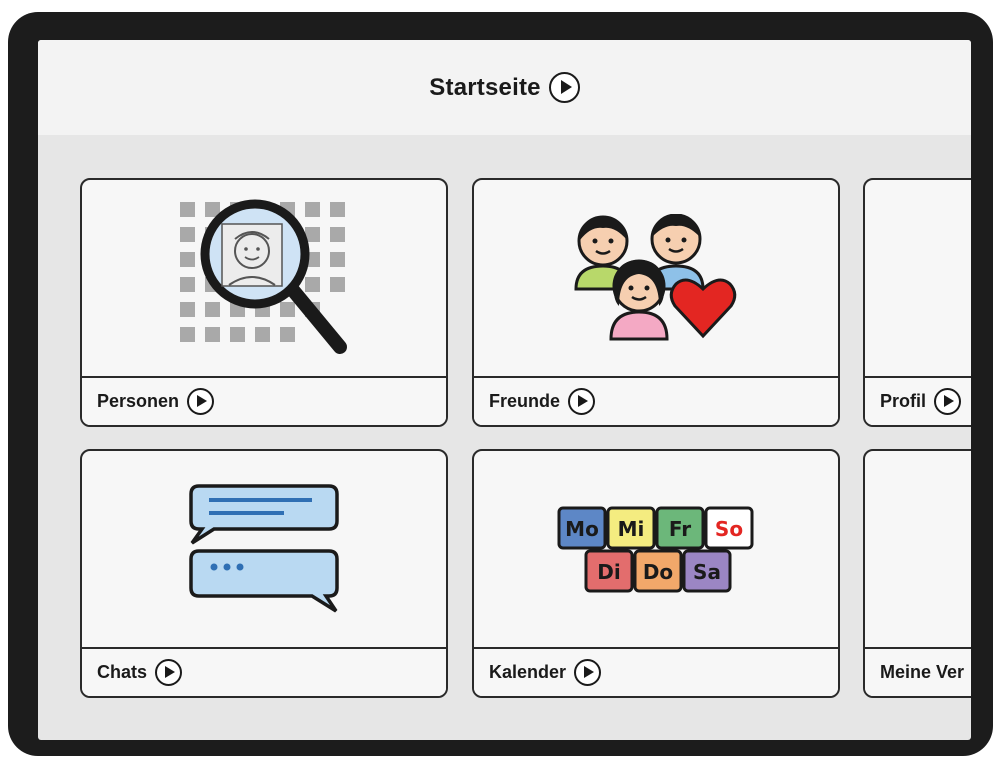 The image size is (993, 766). I want to click on tile-freunde: Freunde, so click(656, 302).